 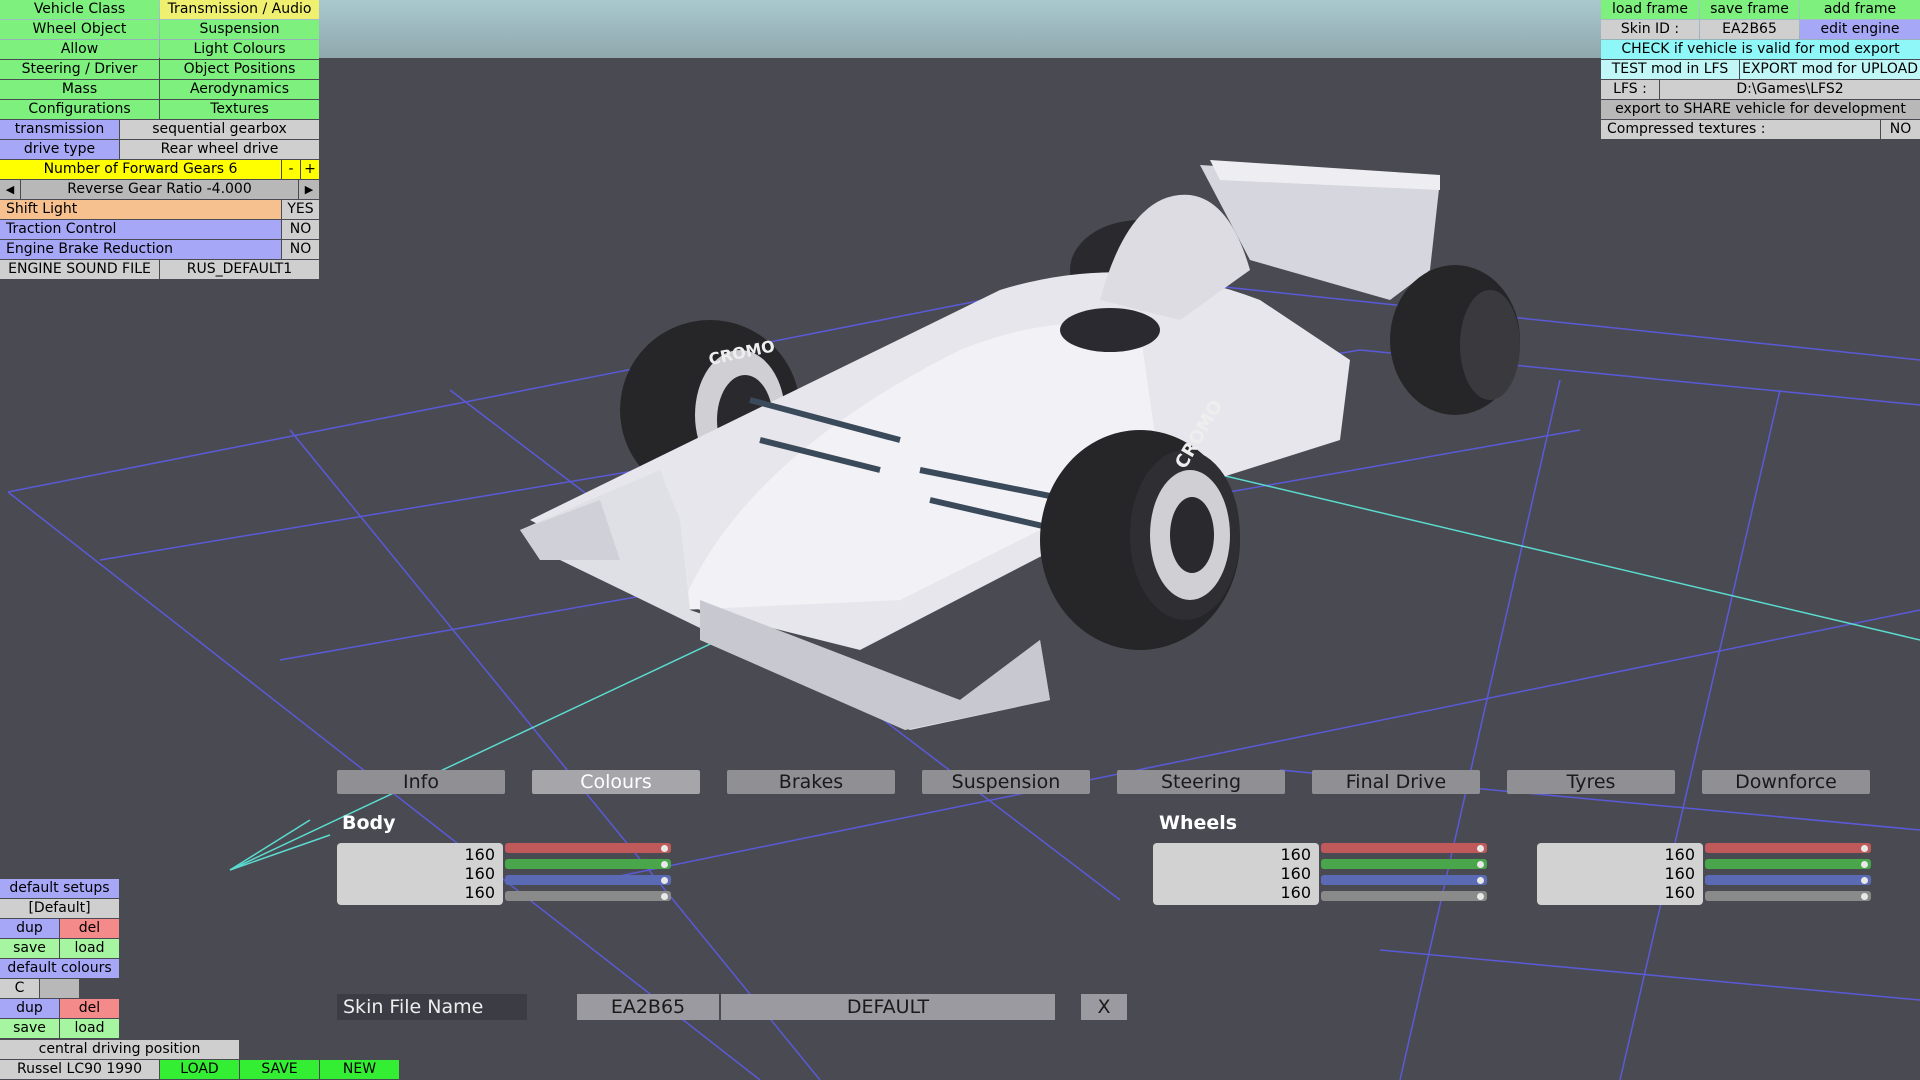 I want to click on lfs-path-label: LFS :, so click(x=1630, y=89).